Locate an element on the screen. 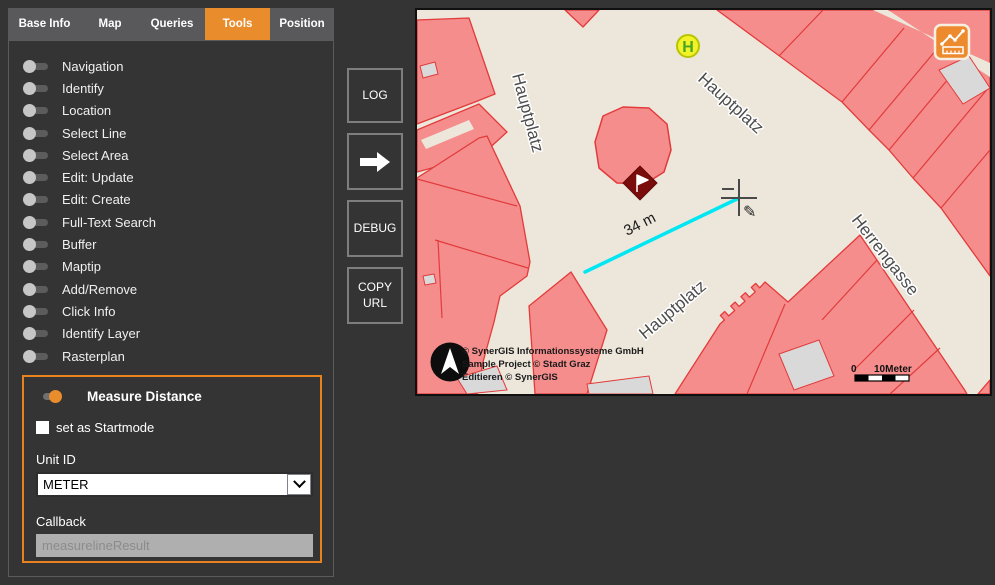 This screenshot has height=585, width=995. toggle-on-icon is located at coordinates (49, 396).